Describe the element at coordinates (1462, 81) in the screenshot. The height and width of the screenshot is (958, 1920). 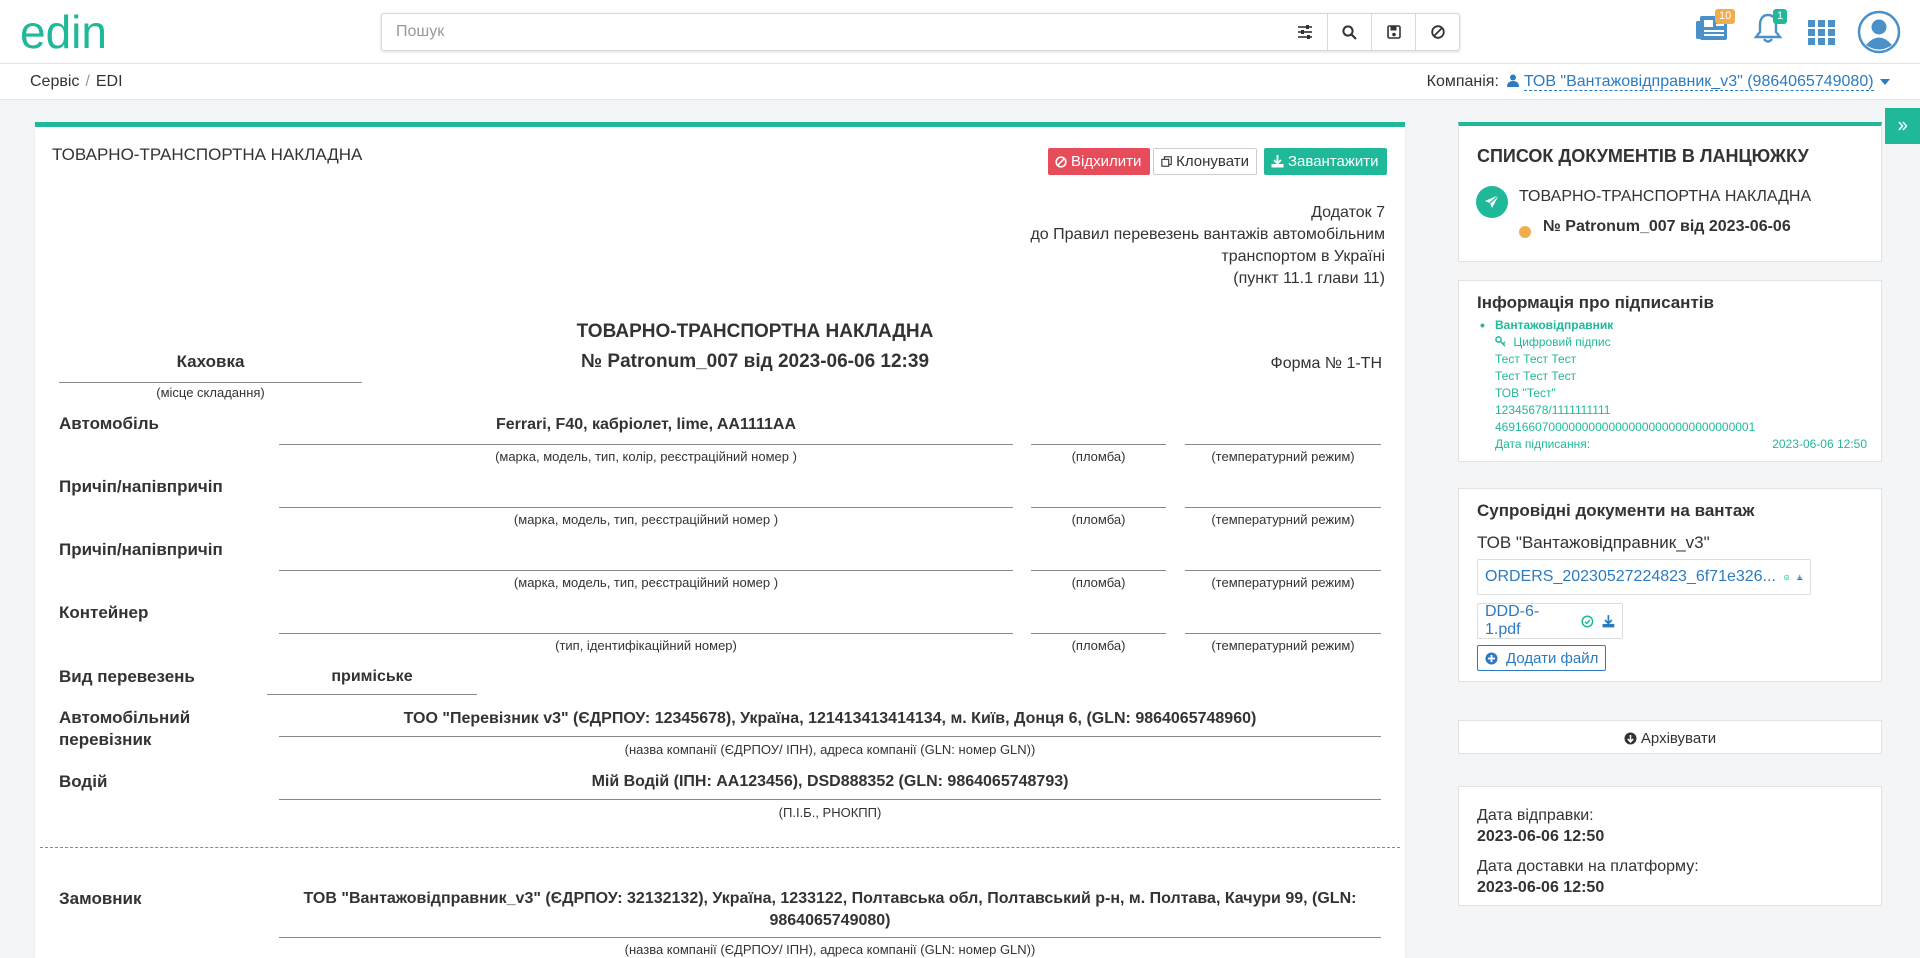
I see `company-label: Компанія:` at that location.